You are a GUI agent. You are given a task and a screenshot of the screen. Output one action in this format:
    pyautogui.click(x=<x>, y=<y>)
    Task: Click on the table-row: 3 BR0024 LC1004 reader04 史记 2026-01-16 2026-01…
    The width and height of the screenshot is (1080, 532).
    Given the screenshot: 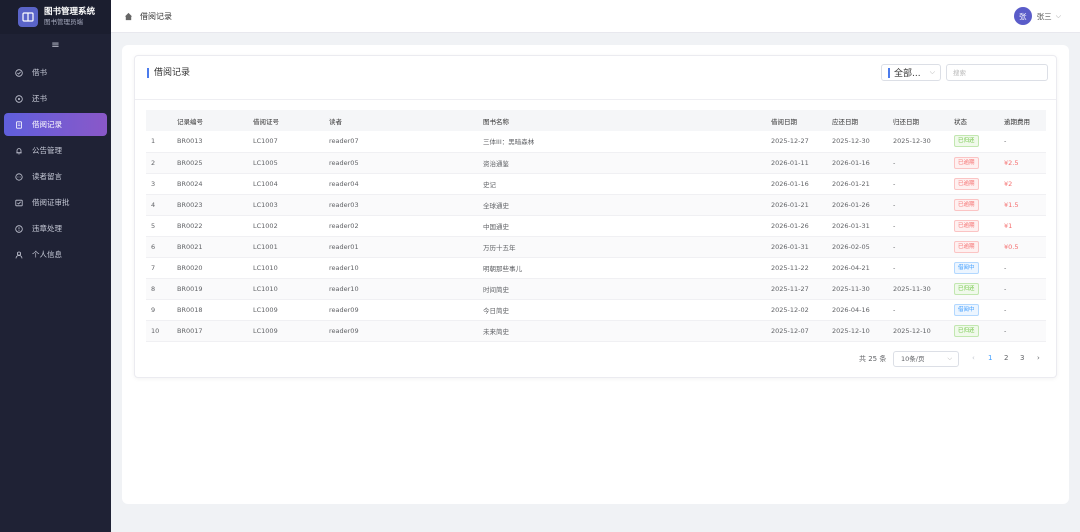 What is the action you would take?
    pyautogui.click(x=596, y=184)
    